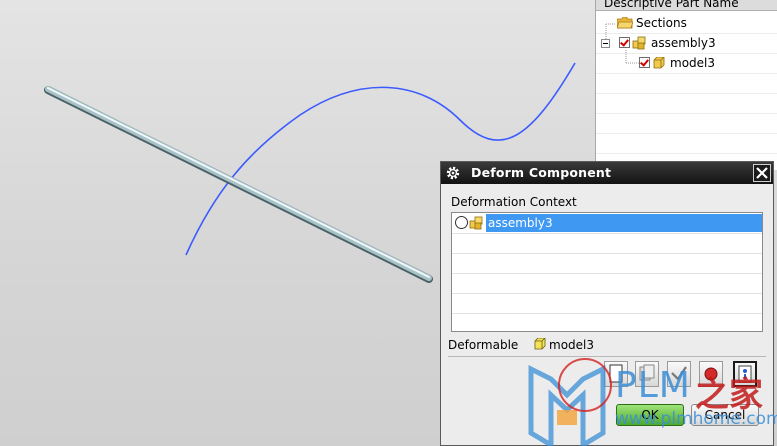  I want to click on page-icon, so click(616, 373).